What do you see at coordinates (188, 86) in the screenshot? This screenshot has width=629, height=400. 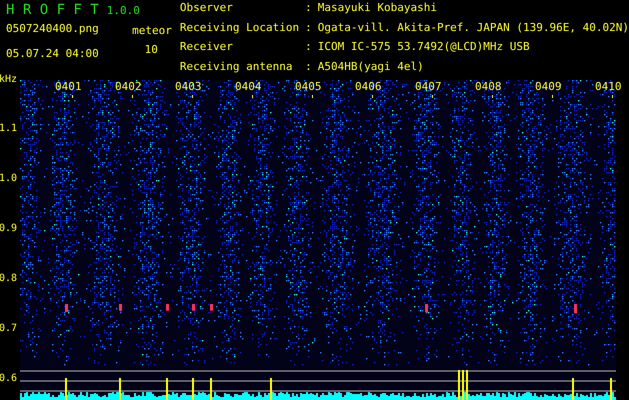 I see `time-label: 0403` at bounding box center [188, 86].